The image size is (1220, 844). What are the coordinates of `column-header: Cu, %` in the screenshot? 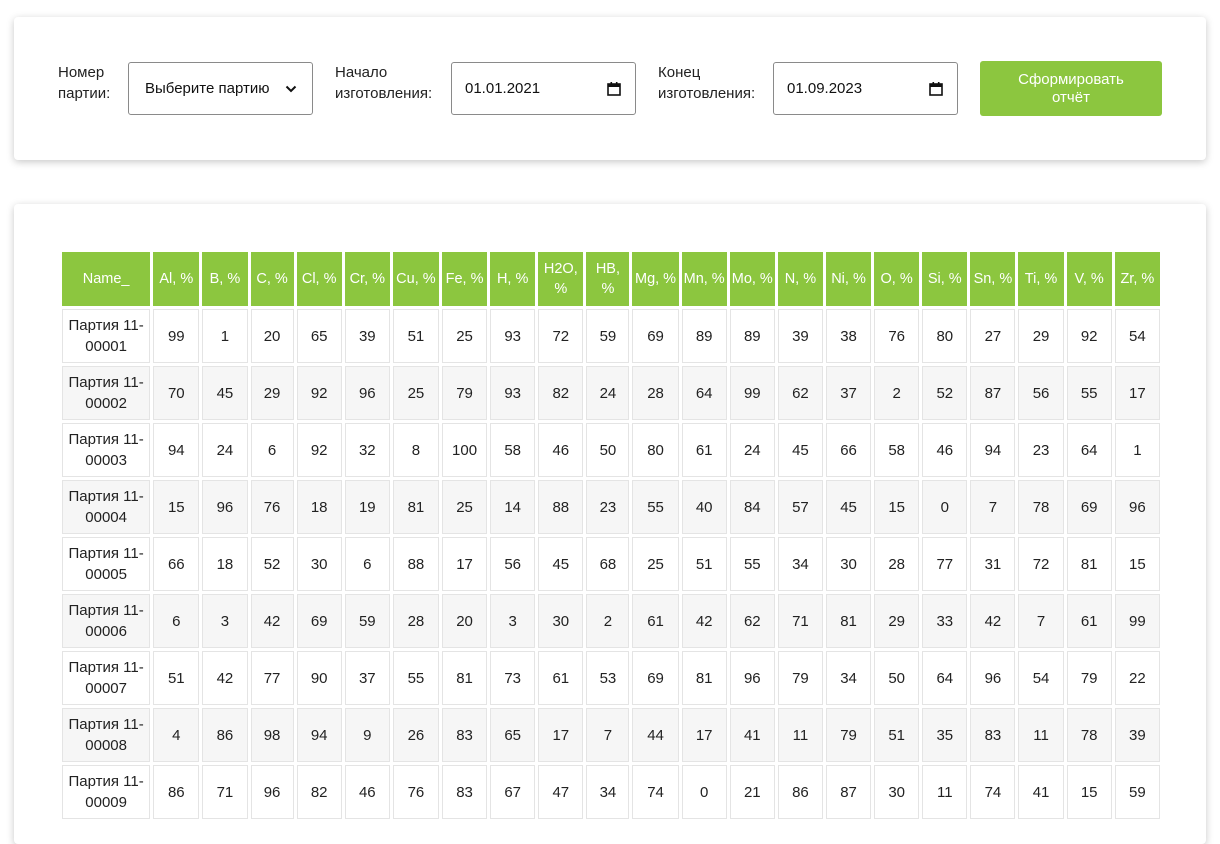 It's located at (415, 279).